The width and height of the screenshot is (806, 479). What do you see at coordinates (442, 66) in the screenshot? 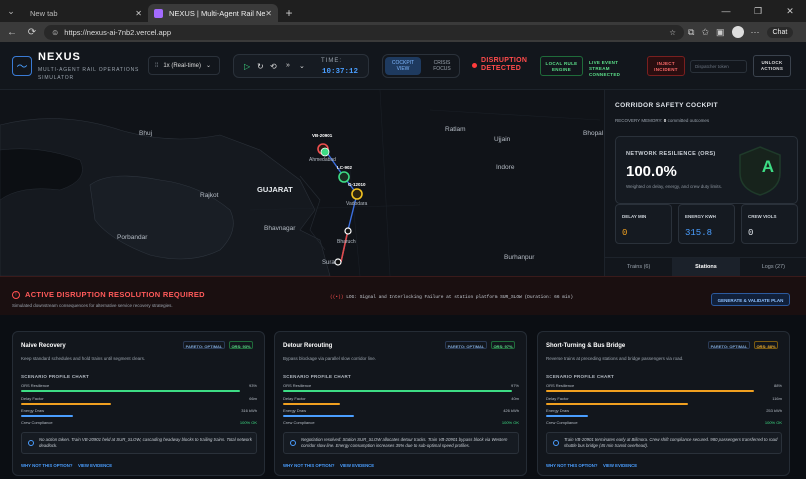
I see `crisis-focus-button: CRISIS FOCUS` at bounding box center [442, 66].